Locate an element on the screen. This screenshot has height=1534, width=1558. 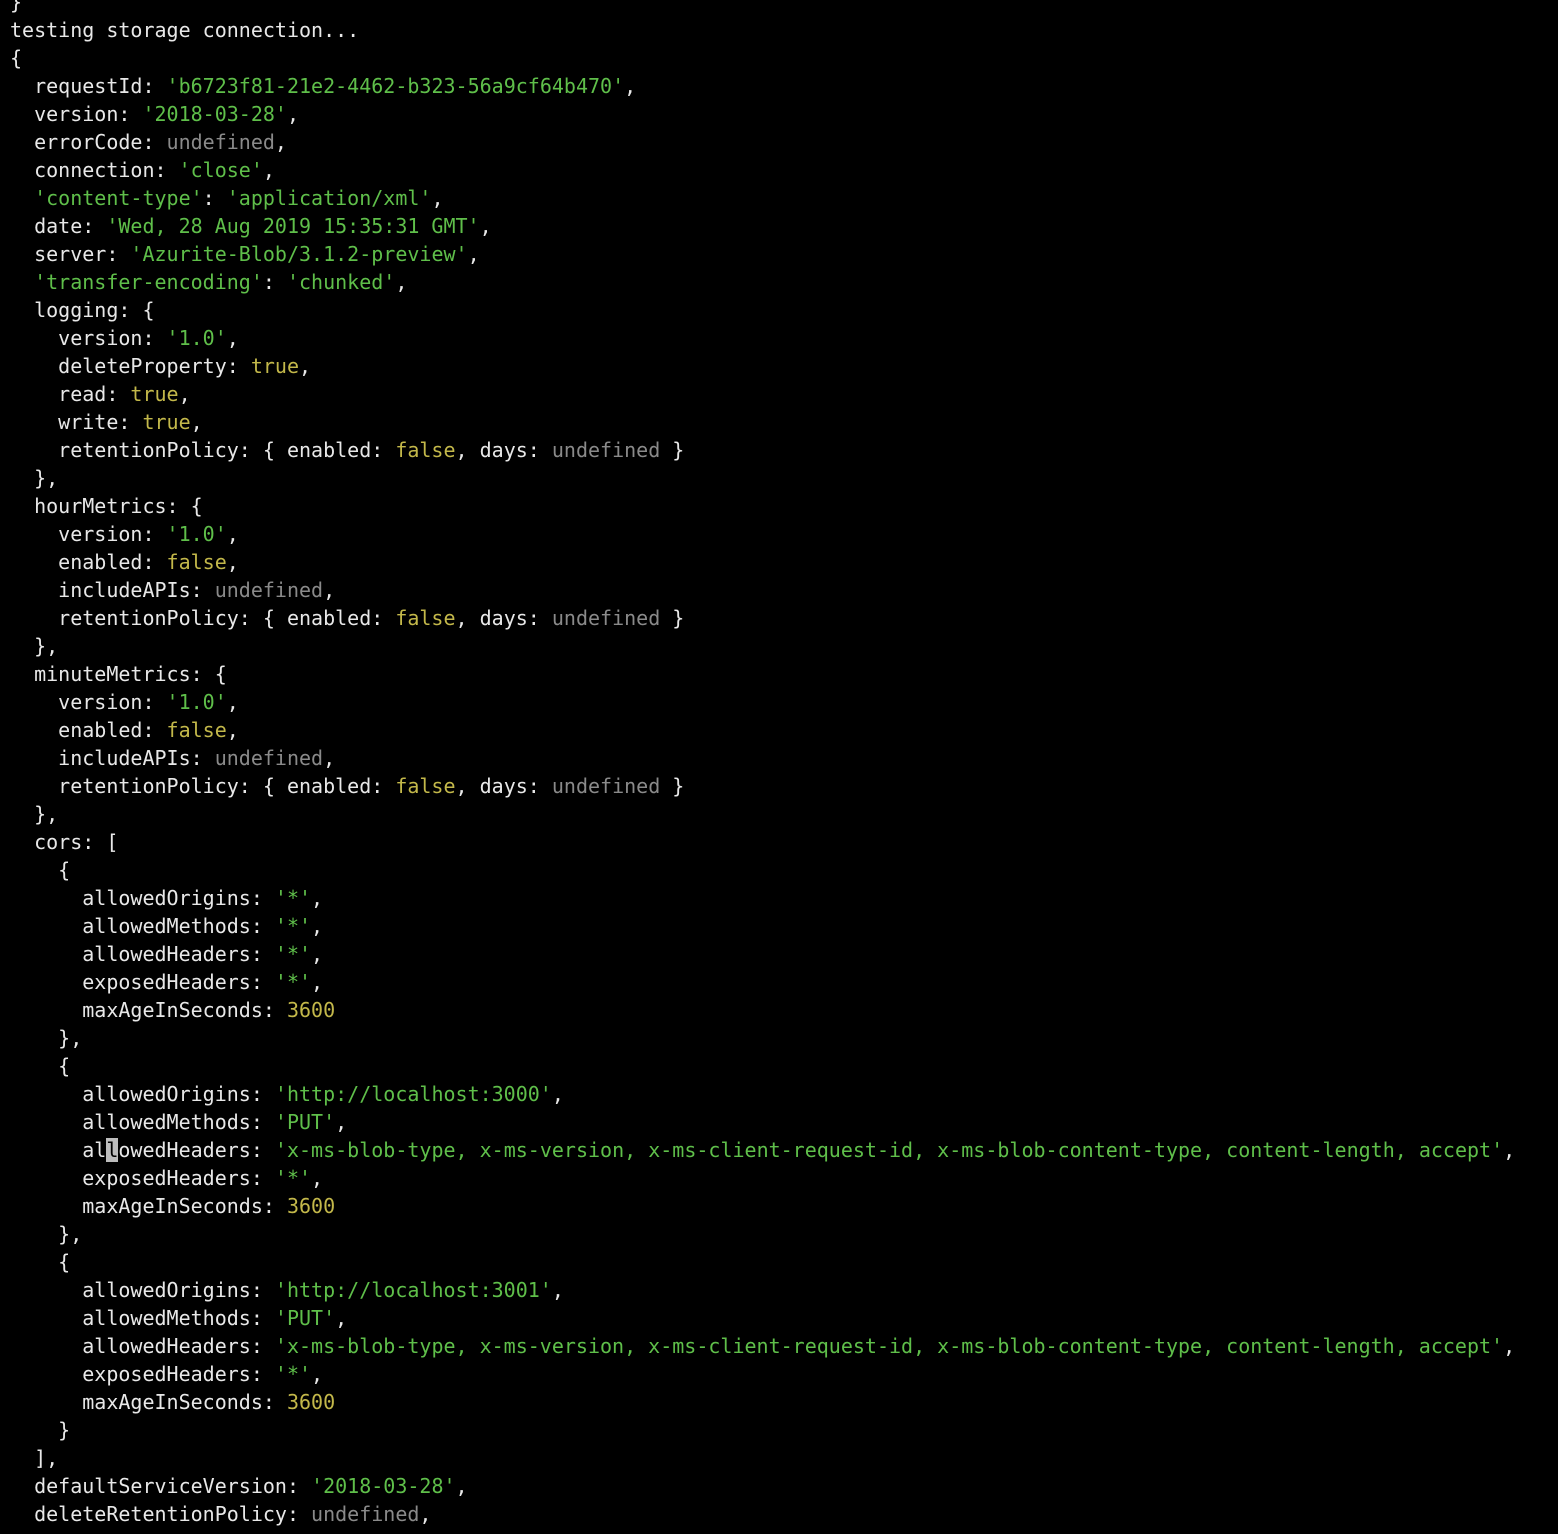
terminal-line: exposedHeaders: '*', is located at coordinates (784, 1178).